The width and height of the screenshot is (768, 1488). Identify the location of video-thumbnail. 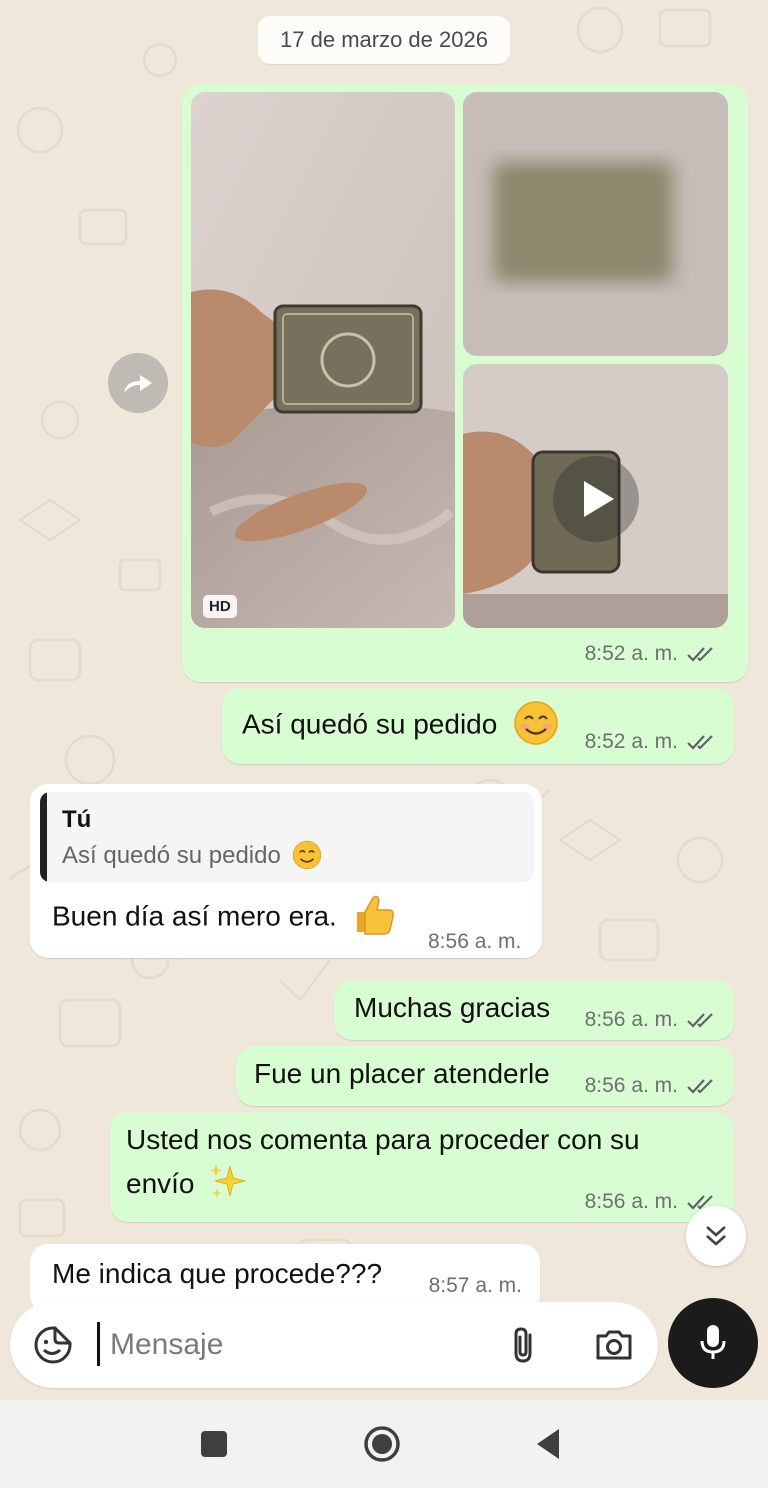
(595, 496).